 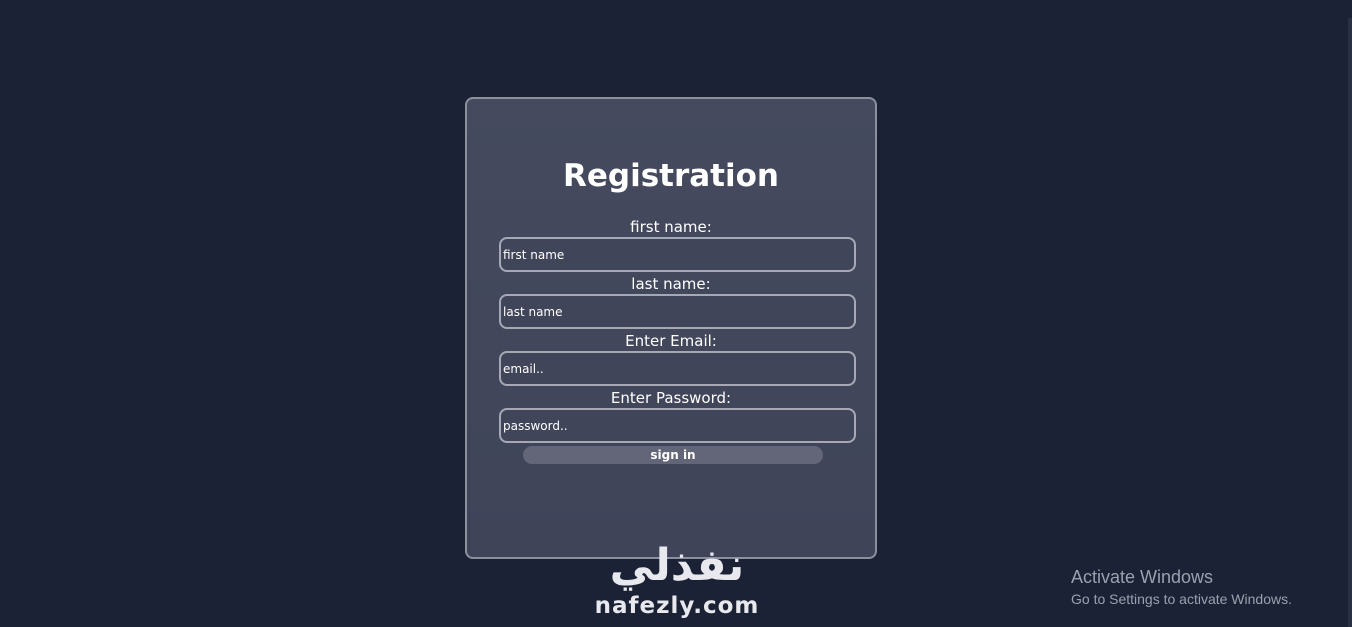 I want to click on watermark-domain: nafezly.com, so click(x=677, y=606).